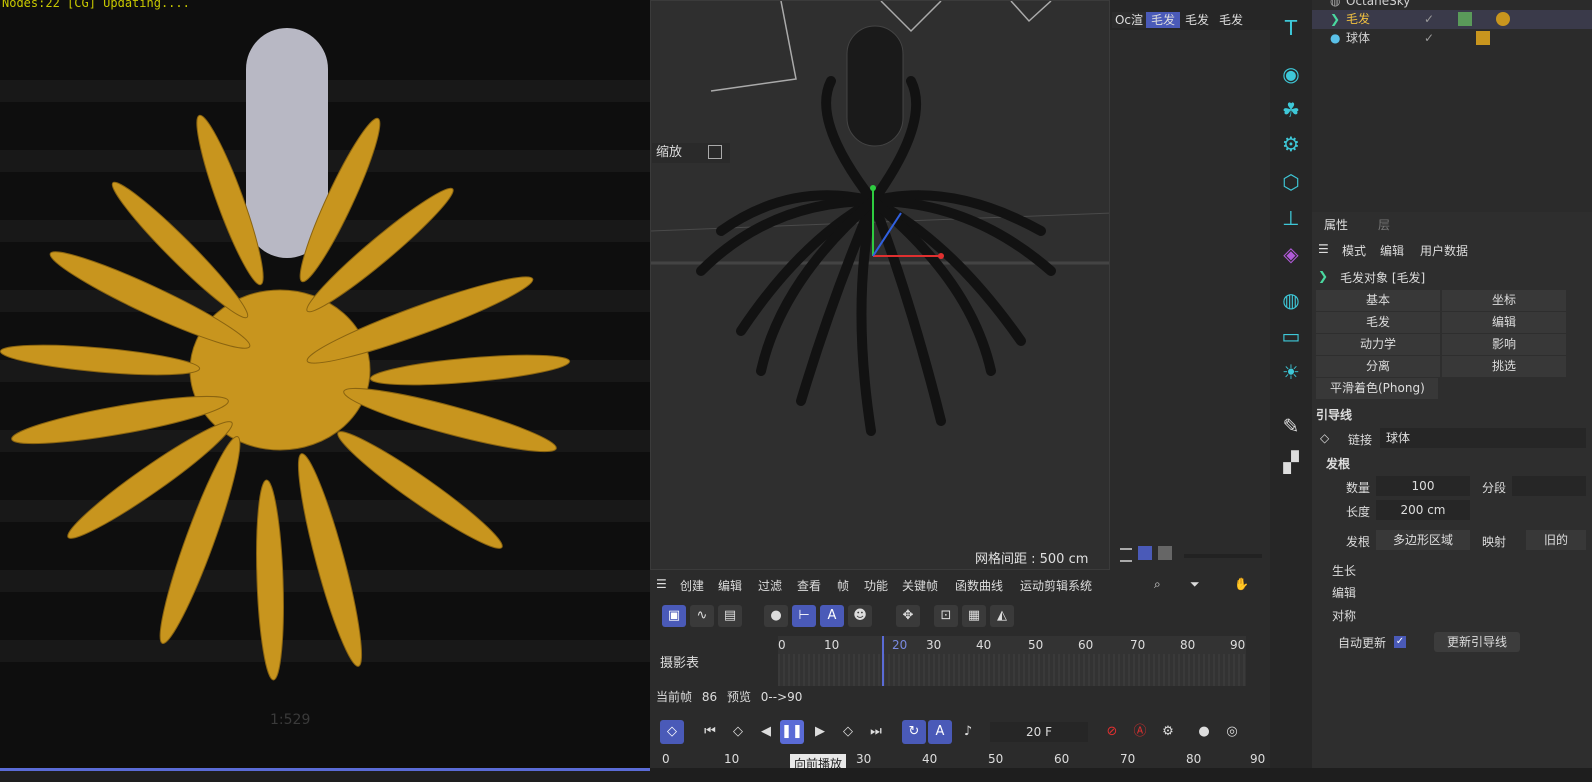  What do you see at coordinates (1204, 732) in the screenshot?
I see `keyframe-filter-icon: ●` at bounding box center [1204, 732].